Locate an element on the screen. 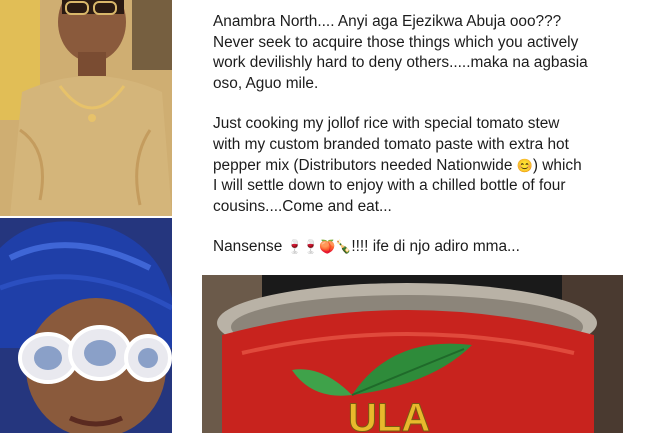  woman-portrait-photo is located at coordinates (86, 108).